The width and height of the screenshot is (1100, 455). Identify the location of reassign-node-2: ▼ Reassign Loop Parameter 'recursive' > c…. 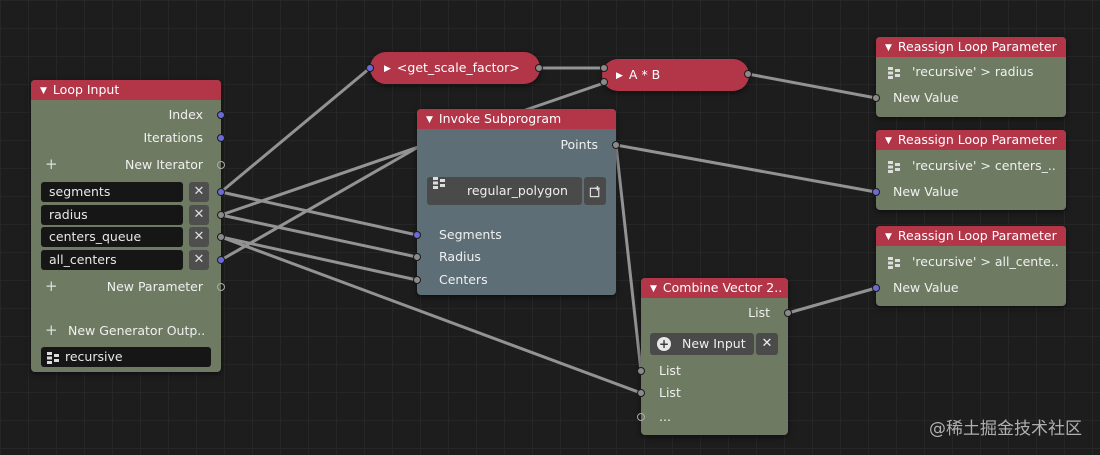
(971, 170).